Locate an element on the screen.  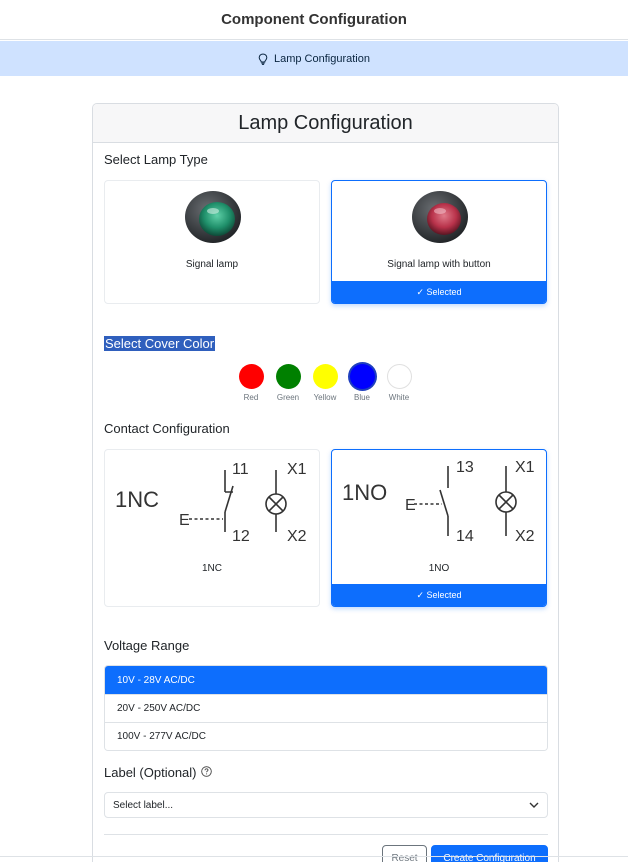
1no-diagram: 1NO 13 14 X1 X2 E is located at coordinates (438, 502).